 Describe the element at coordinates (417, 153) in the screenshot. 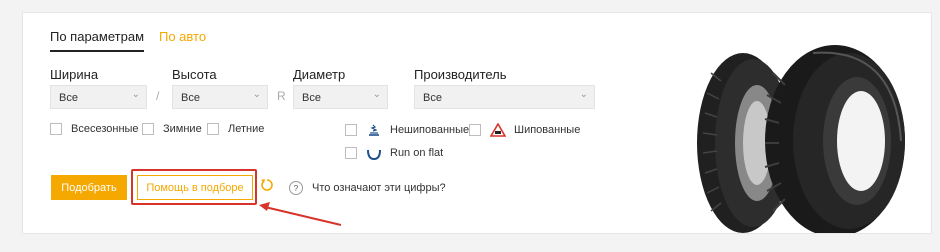

I see `option-label: Run on flat` at that location.